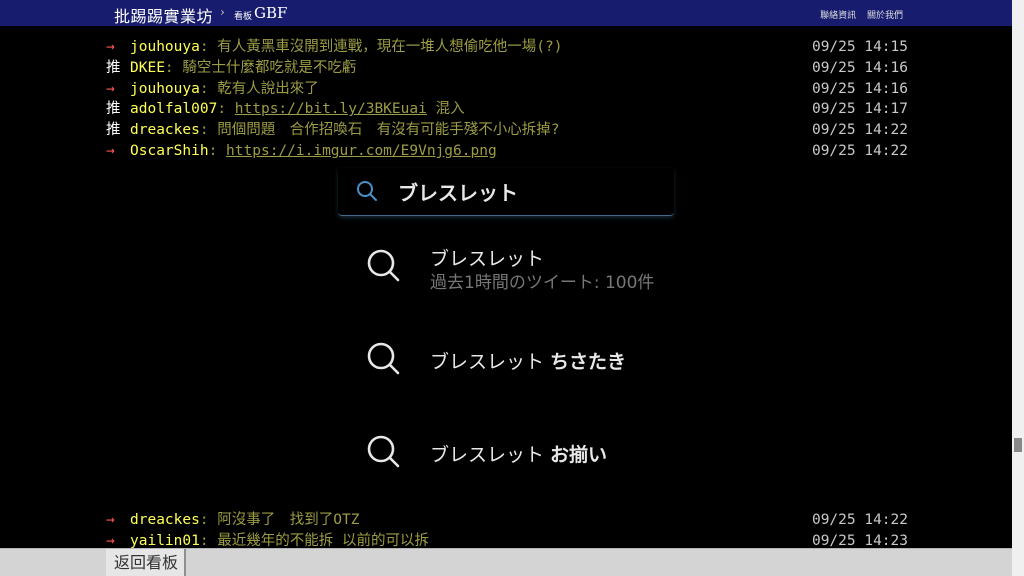 The width and height of the screenshot is (1024, 576). What do you see at coordinates (507, 68) in the screenshot?
I see `push-row: 推 DKEE: 騎空士什麼都吃就是不吃虧 09/25 14:16` at bounding box center [507, 68].